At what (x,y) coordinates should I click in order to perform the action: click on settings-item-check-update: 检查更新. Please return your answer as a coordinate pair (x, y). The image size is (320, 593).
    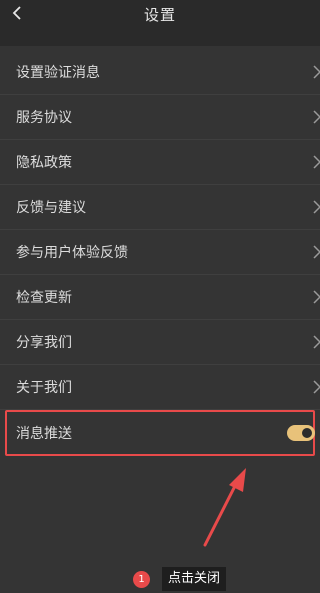
    Looking at the image, I should click on (160, 297).